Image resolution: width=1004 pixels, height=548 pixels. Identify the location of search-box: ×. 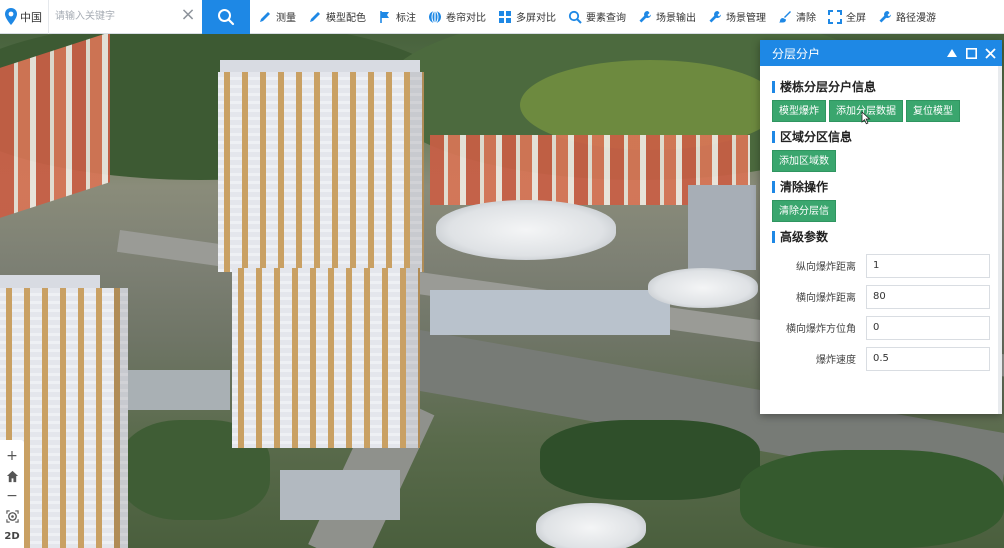
(125, 17).